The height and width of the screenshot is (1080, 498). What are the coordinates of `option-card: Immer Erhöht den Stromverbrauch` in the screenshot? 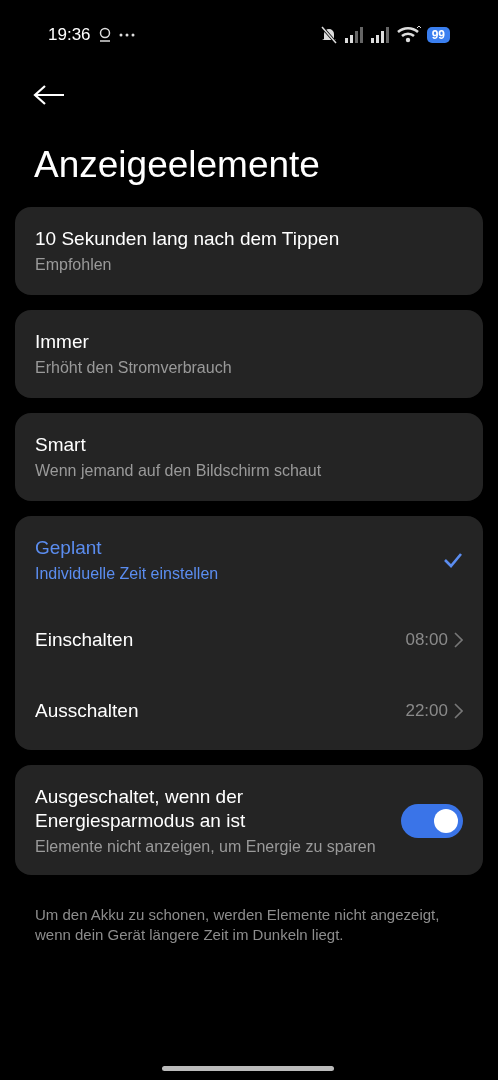 It's located at (249, 354).